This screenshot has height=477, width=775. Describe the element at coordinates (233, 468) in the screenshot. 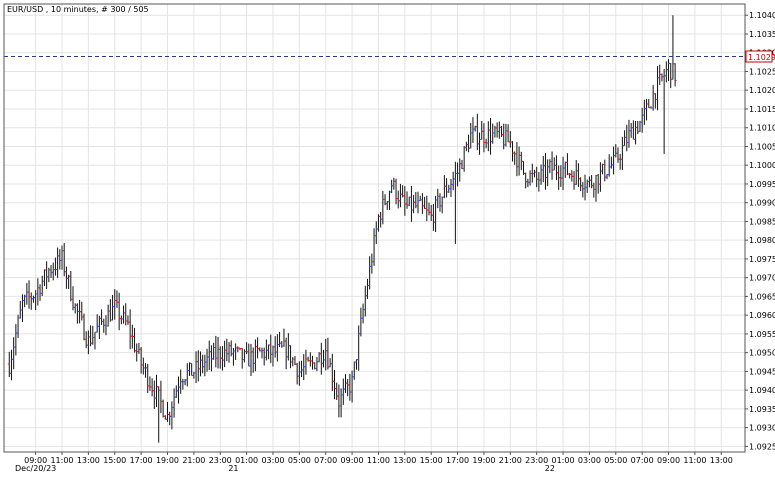

I see `date-label: 21` at that location.